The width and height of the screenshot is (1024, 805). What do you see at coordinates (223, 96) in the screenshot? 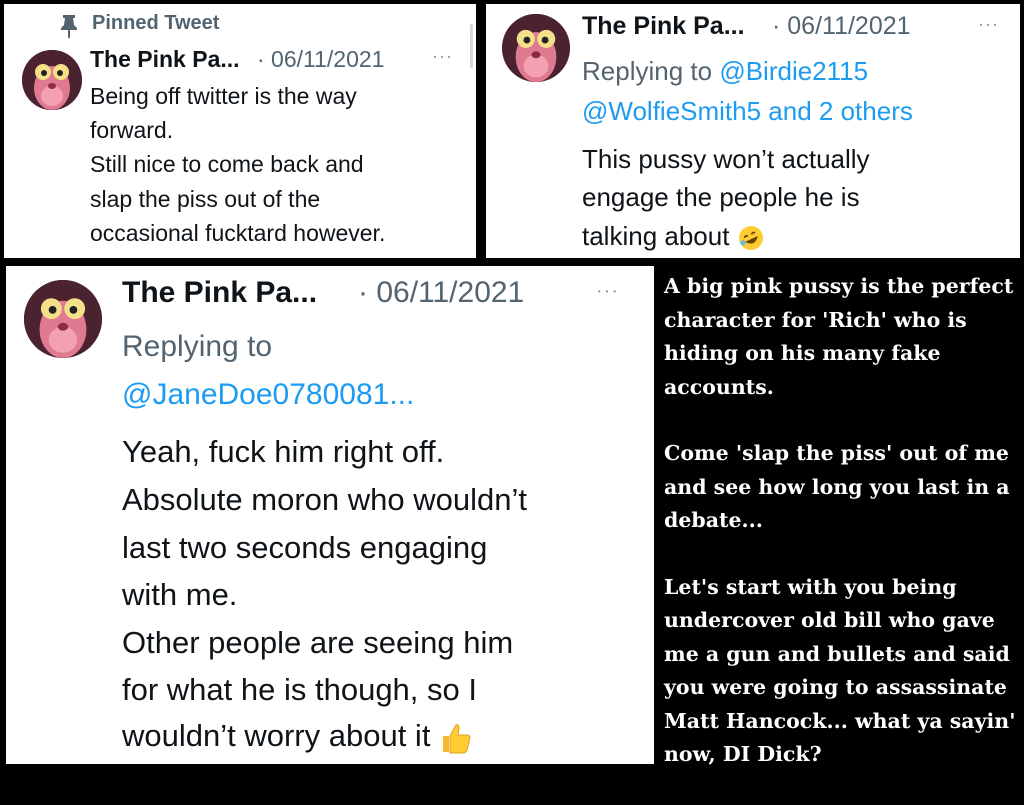
I see `tweet-text-line: Being off twitter is the way` at bounding box center [223, 96].